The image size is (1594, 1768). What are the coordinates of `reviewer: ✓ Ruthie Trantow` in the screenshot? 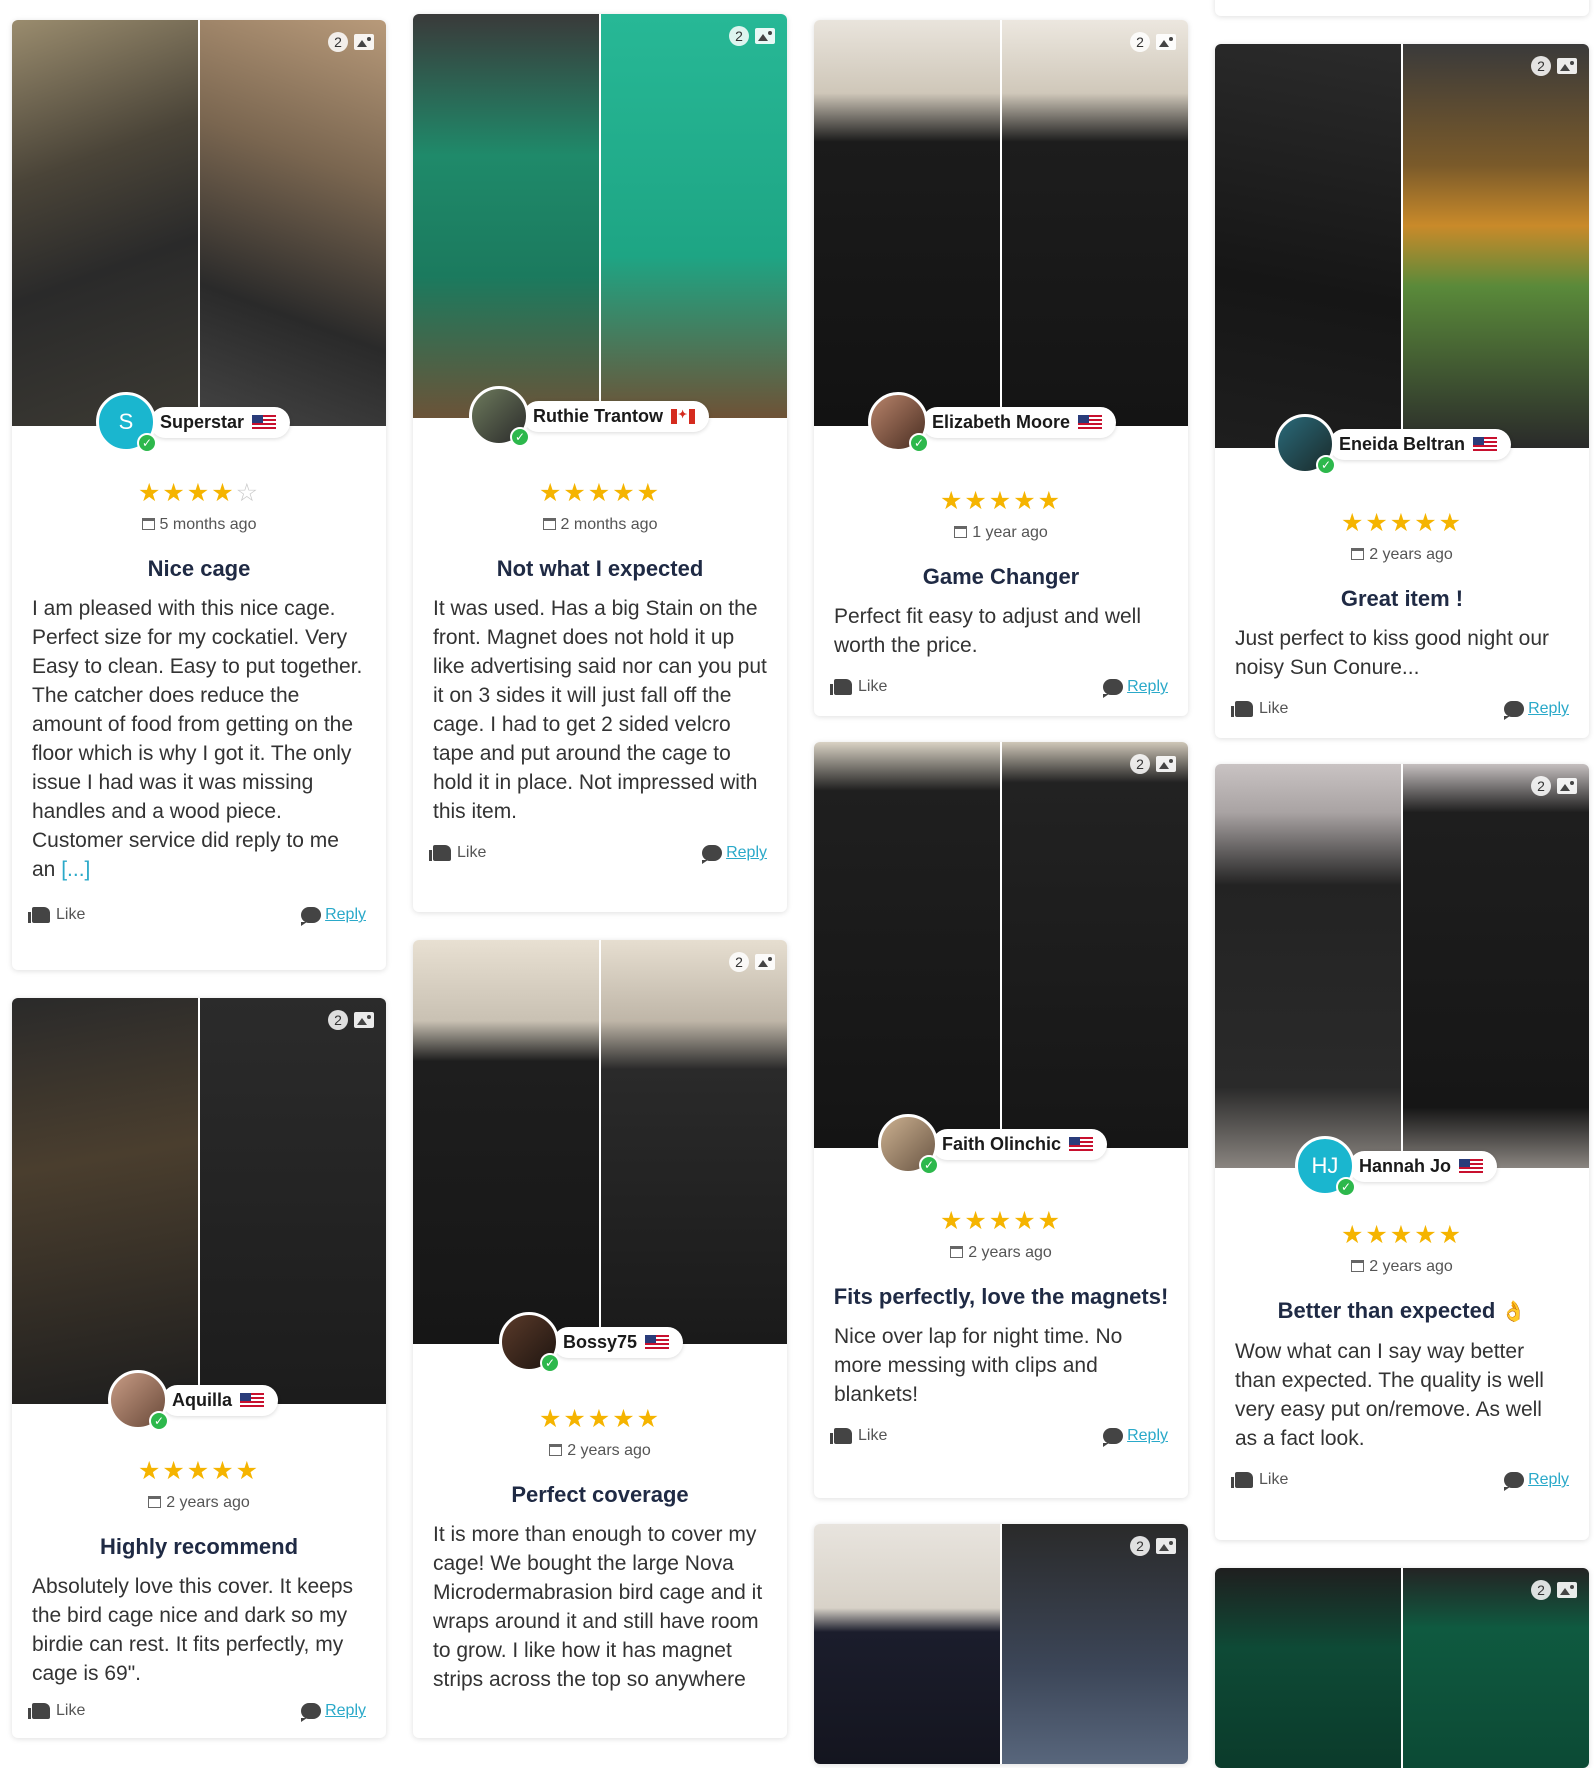 It's located at (589, 416).